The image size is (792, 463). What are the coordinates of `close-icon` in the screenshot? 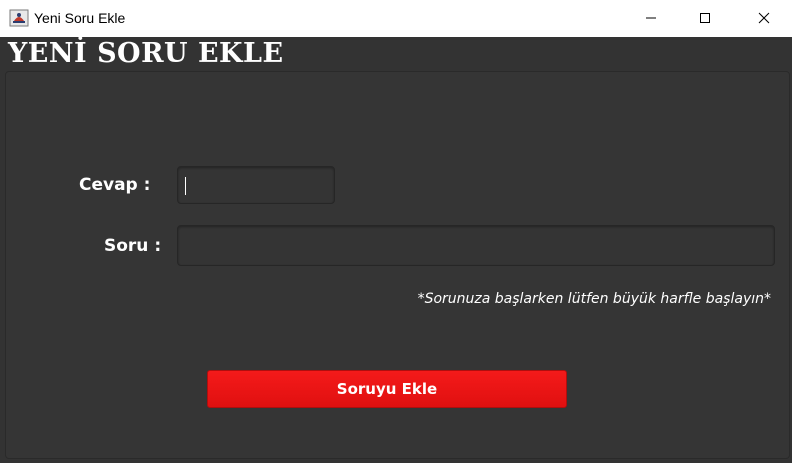 It's located at (764, 18).